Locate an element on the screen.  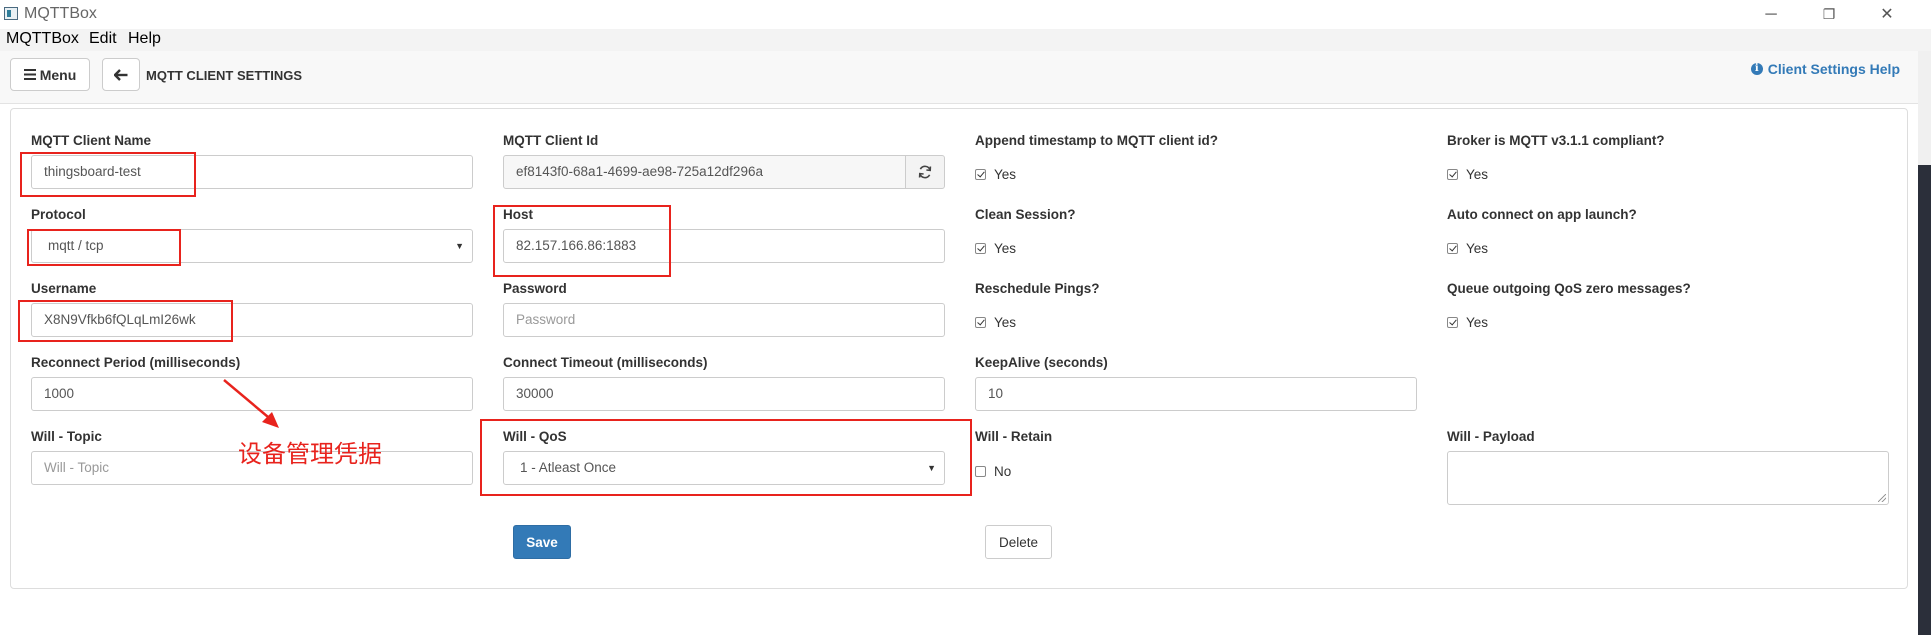
back-button is located at coordinates (121, 74).